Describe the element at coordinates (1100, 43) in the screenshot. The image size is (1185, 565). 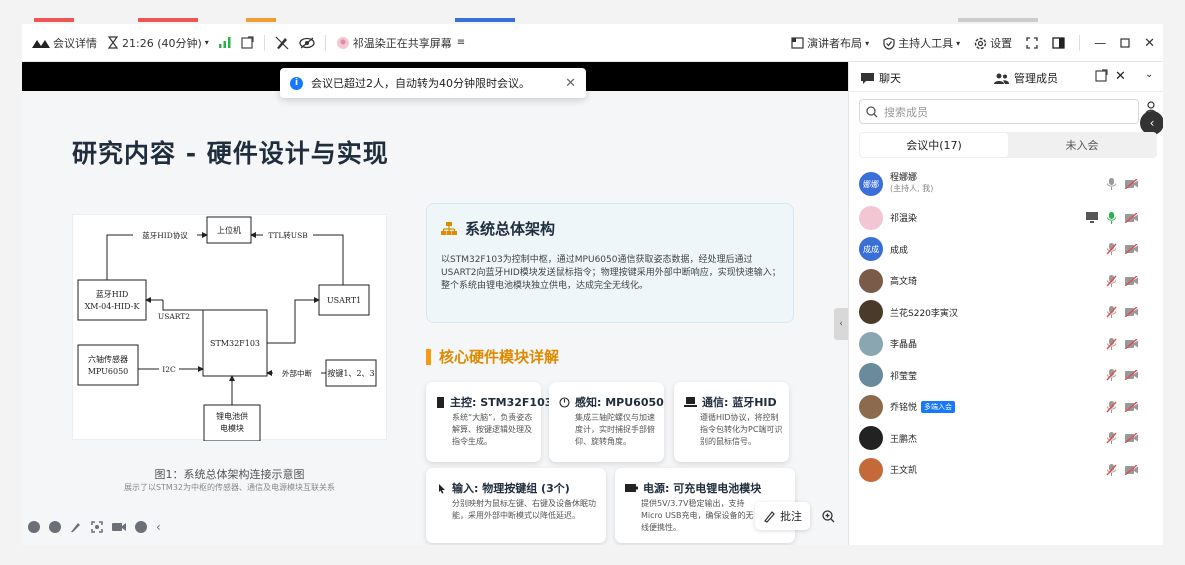
I see `minimize-icon: —` at that location.